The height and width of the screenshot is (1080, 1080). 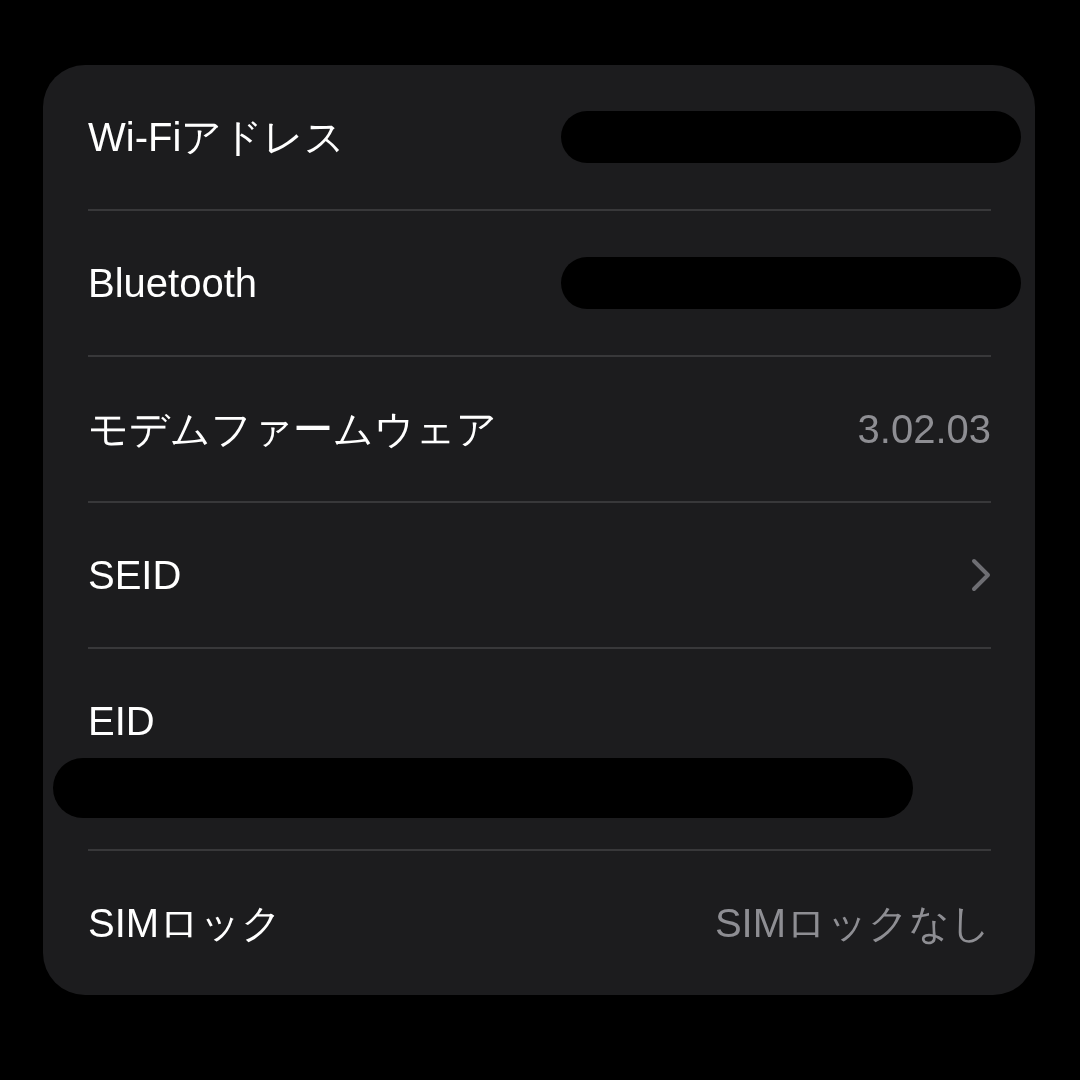 What do you see at coordinates (852, 923) in the screenshot?
I see `row-value: SIMロックなし` at bounding box center [852, 923].